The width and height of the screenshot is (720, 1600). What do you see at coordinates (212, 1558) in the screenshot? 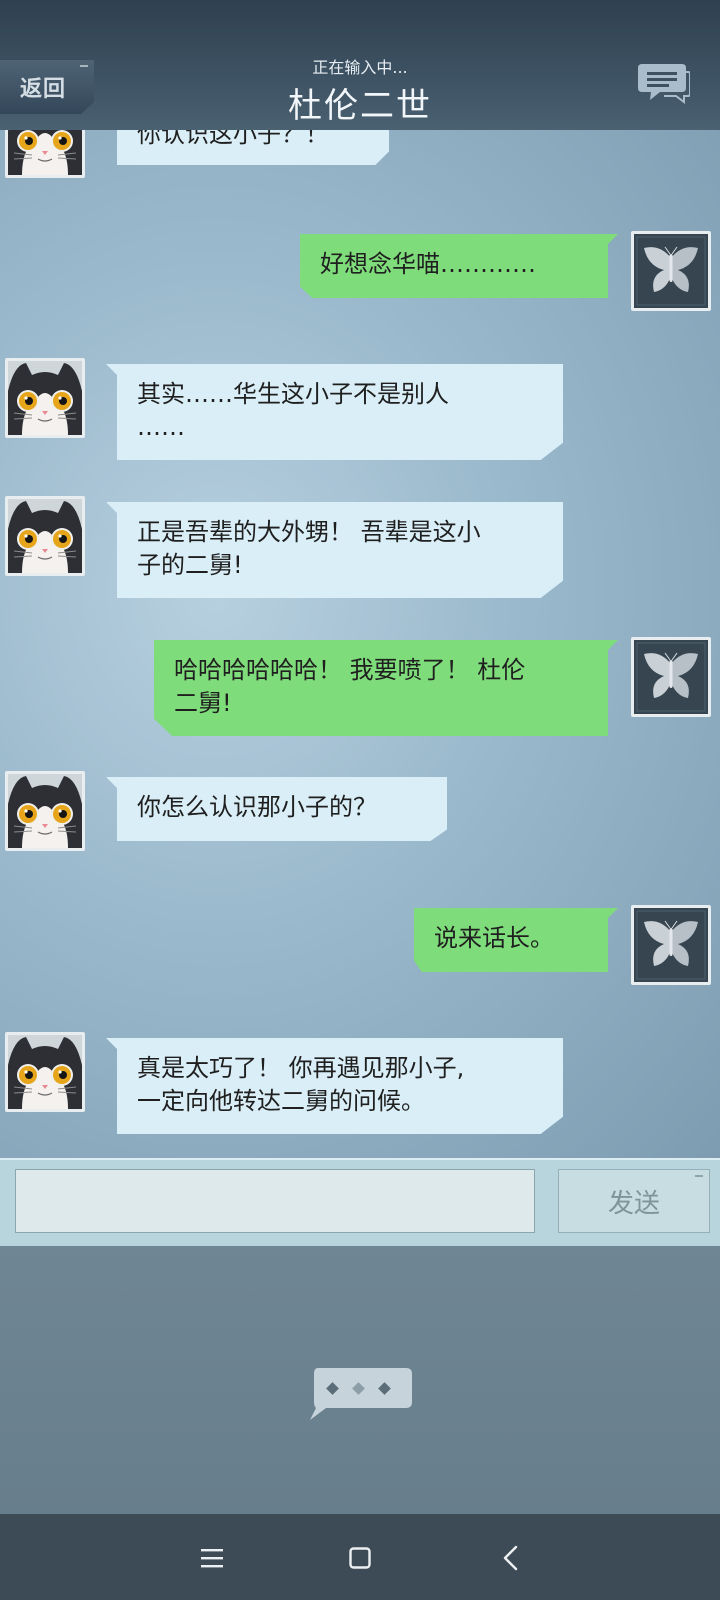
I see `menu-icon` at bounding box center [212, 1558].